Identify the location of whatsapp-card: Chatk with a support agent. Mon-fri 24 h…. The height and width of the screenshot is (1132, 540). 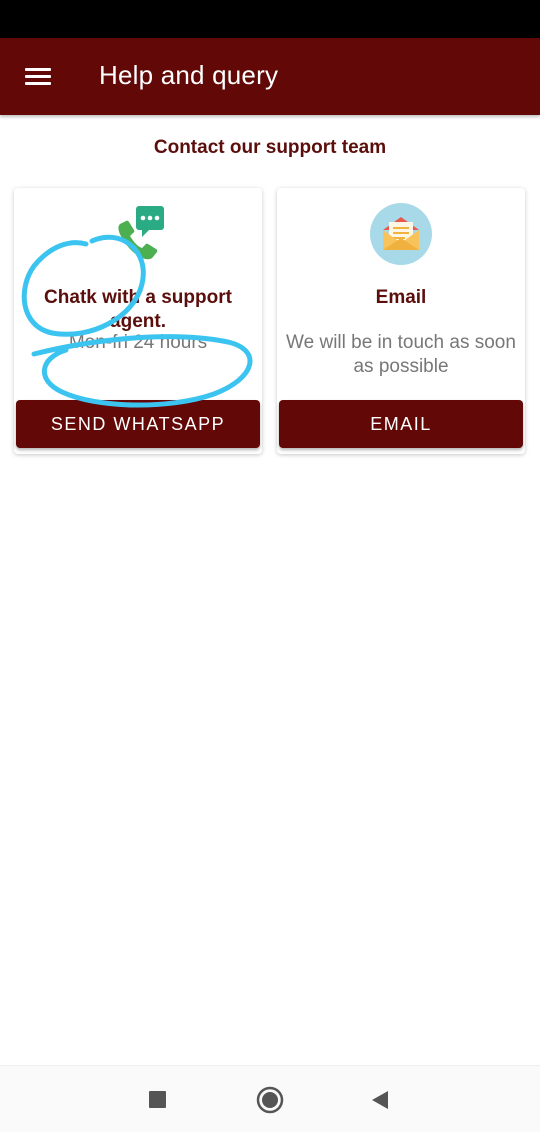
(138, 321).